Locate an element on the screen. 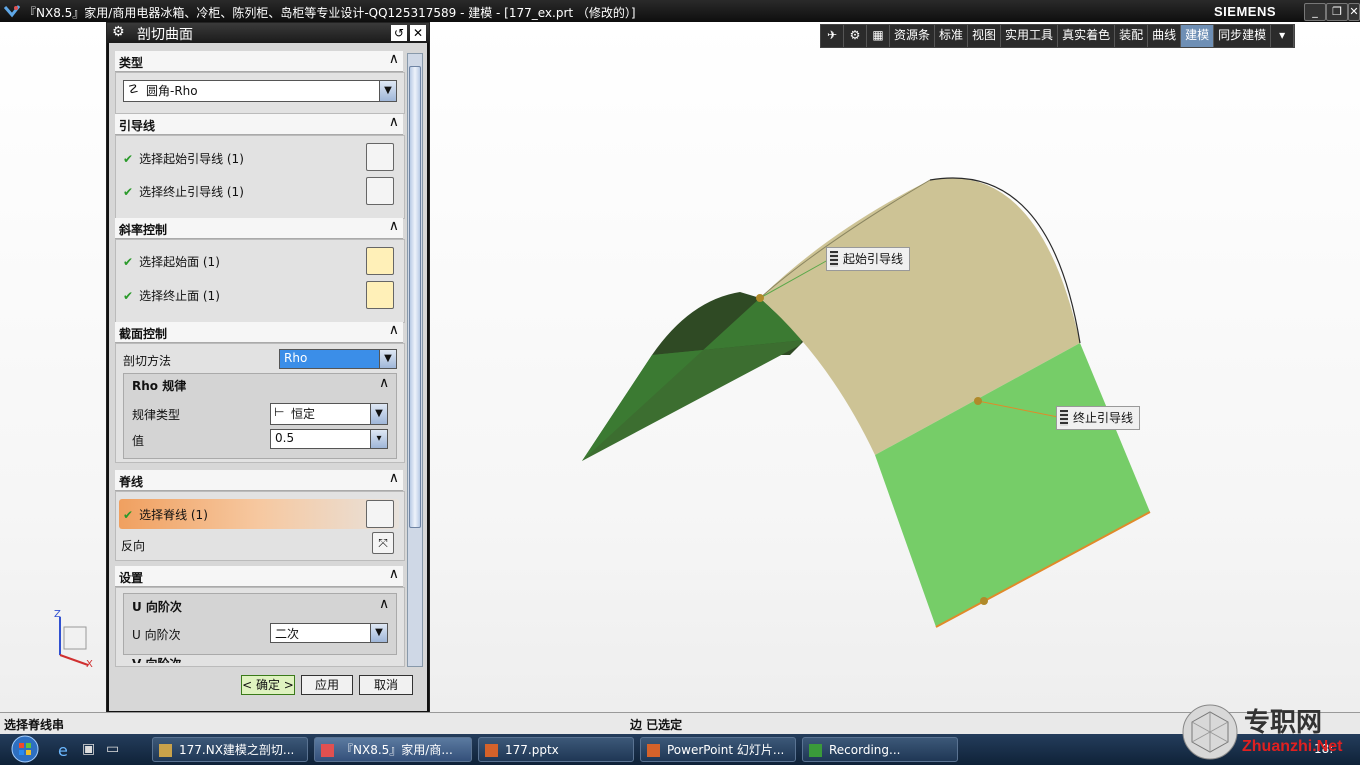  watermark: 专职网 Zhuanzhi.Net is located at coordinates (1270, 732).